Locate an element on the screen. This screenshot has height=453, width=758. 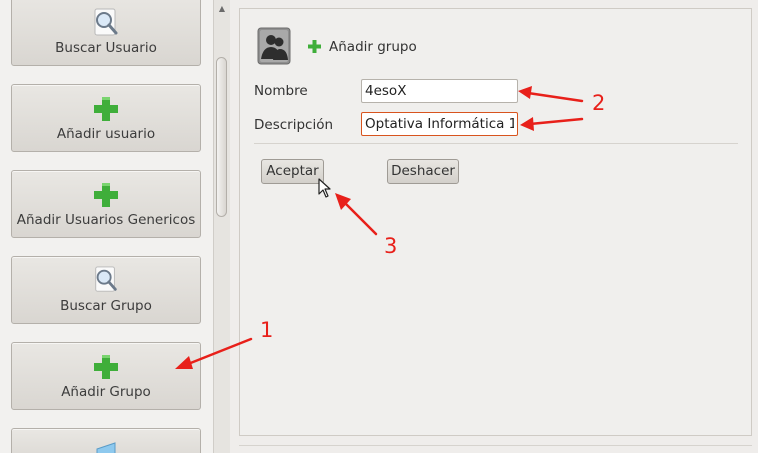
descripcion-label: Descripción is located at coordinates (294, 125).